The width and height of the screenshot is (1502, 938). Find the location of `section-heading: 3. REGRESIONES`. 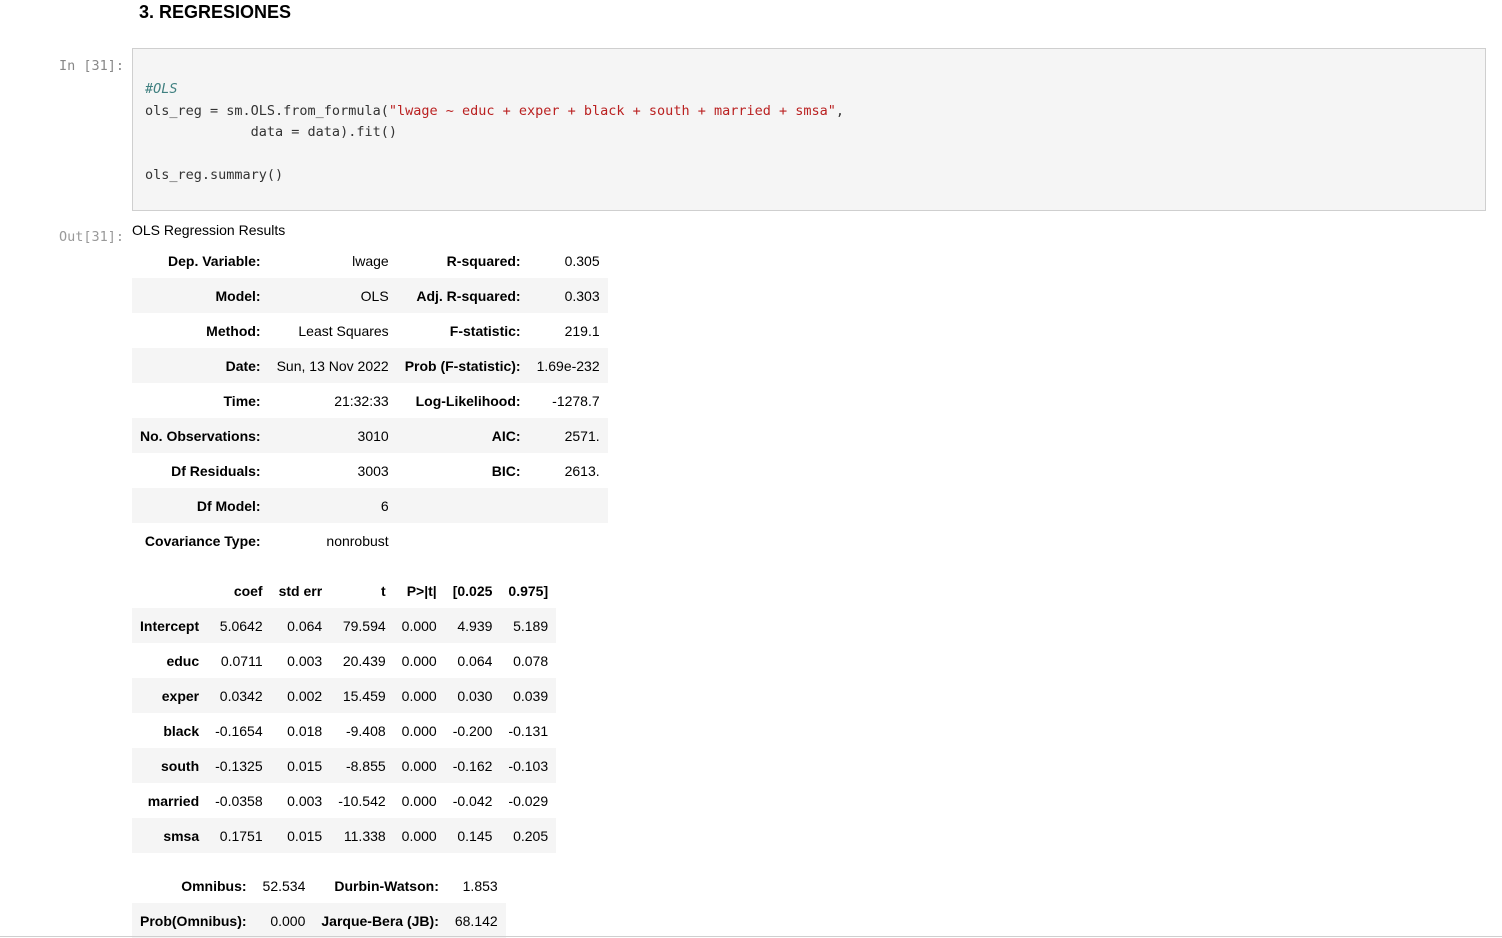

section-heading: 3. REGRESIONES is located at coordinates (215, 12).